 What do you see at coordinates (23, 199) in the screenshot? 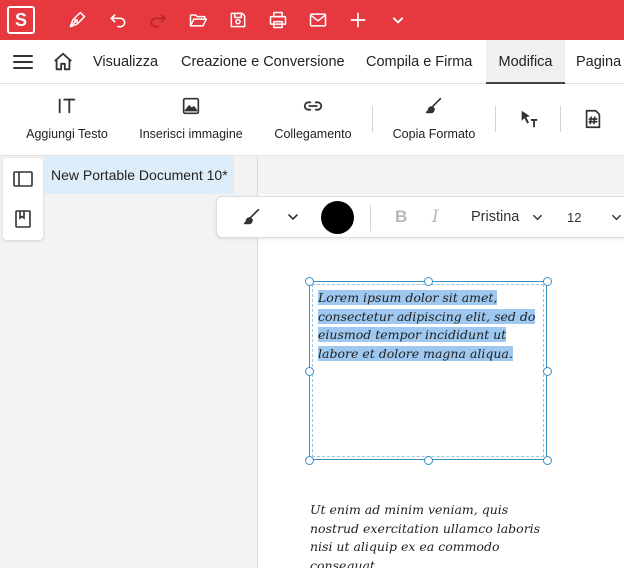
I see `side-tool-strip` at bounding box center [23, 199].